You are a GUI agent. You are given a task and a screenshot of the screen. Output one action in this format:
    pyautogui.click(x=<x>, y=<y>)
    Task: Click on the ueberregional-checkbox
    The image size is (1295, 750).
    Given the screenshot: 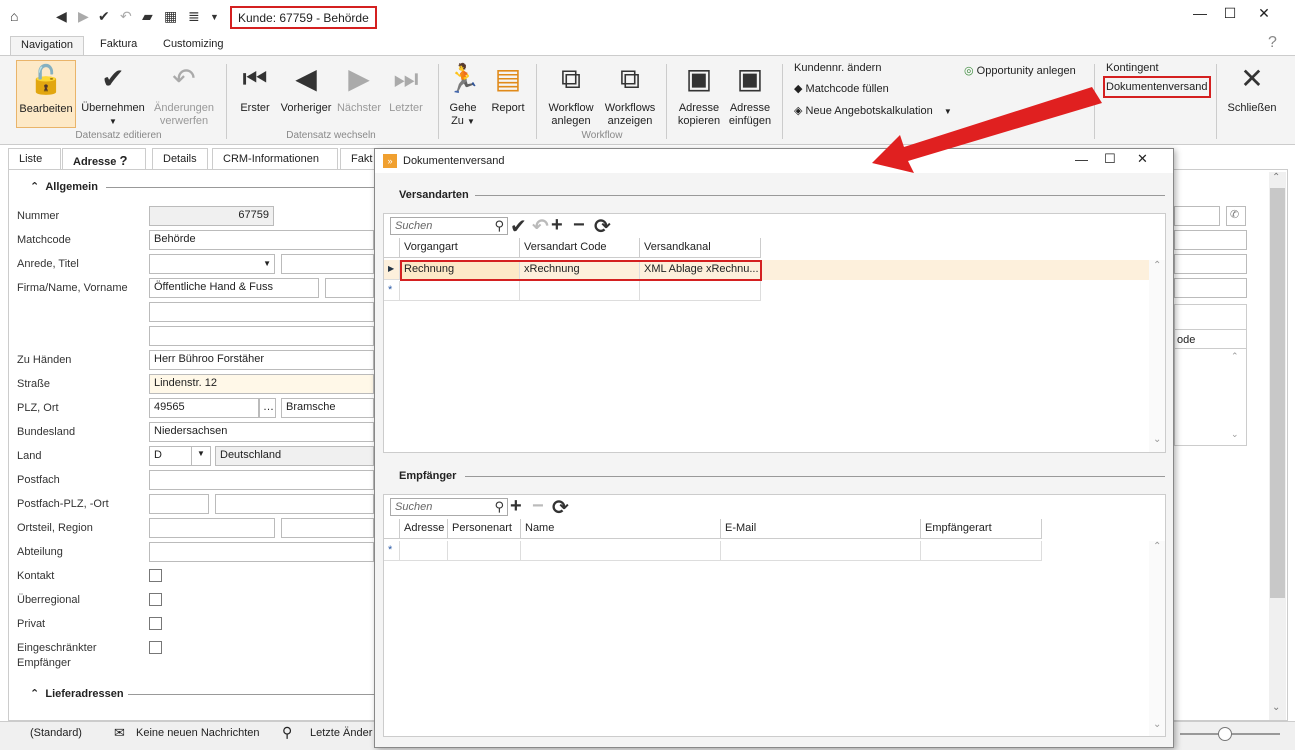 What is the action you would take?
    pyautogui.click(x=155, y=599)
    